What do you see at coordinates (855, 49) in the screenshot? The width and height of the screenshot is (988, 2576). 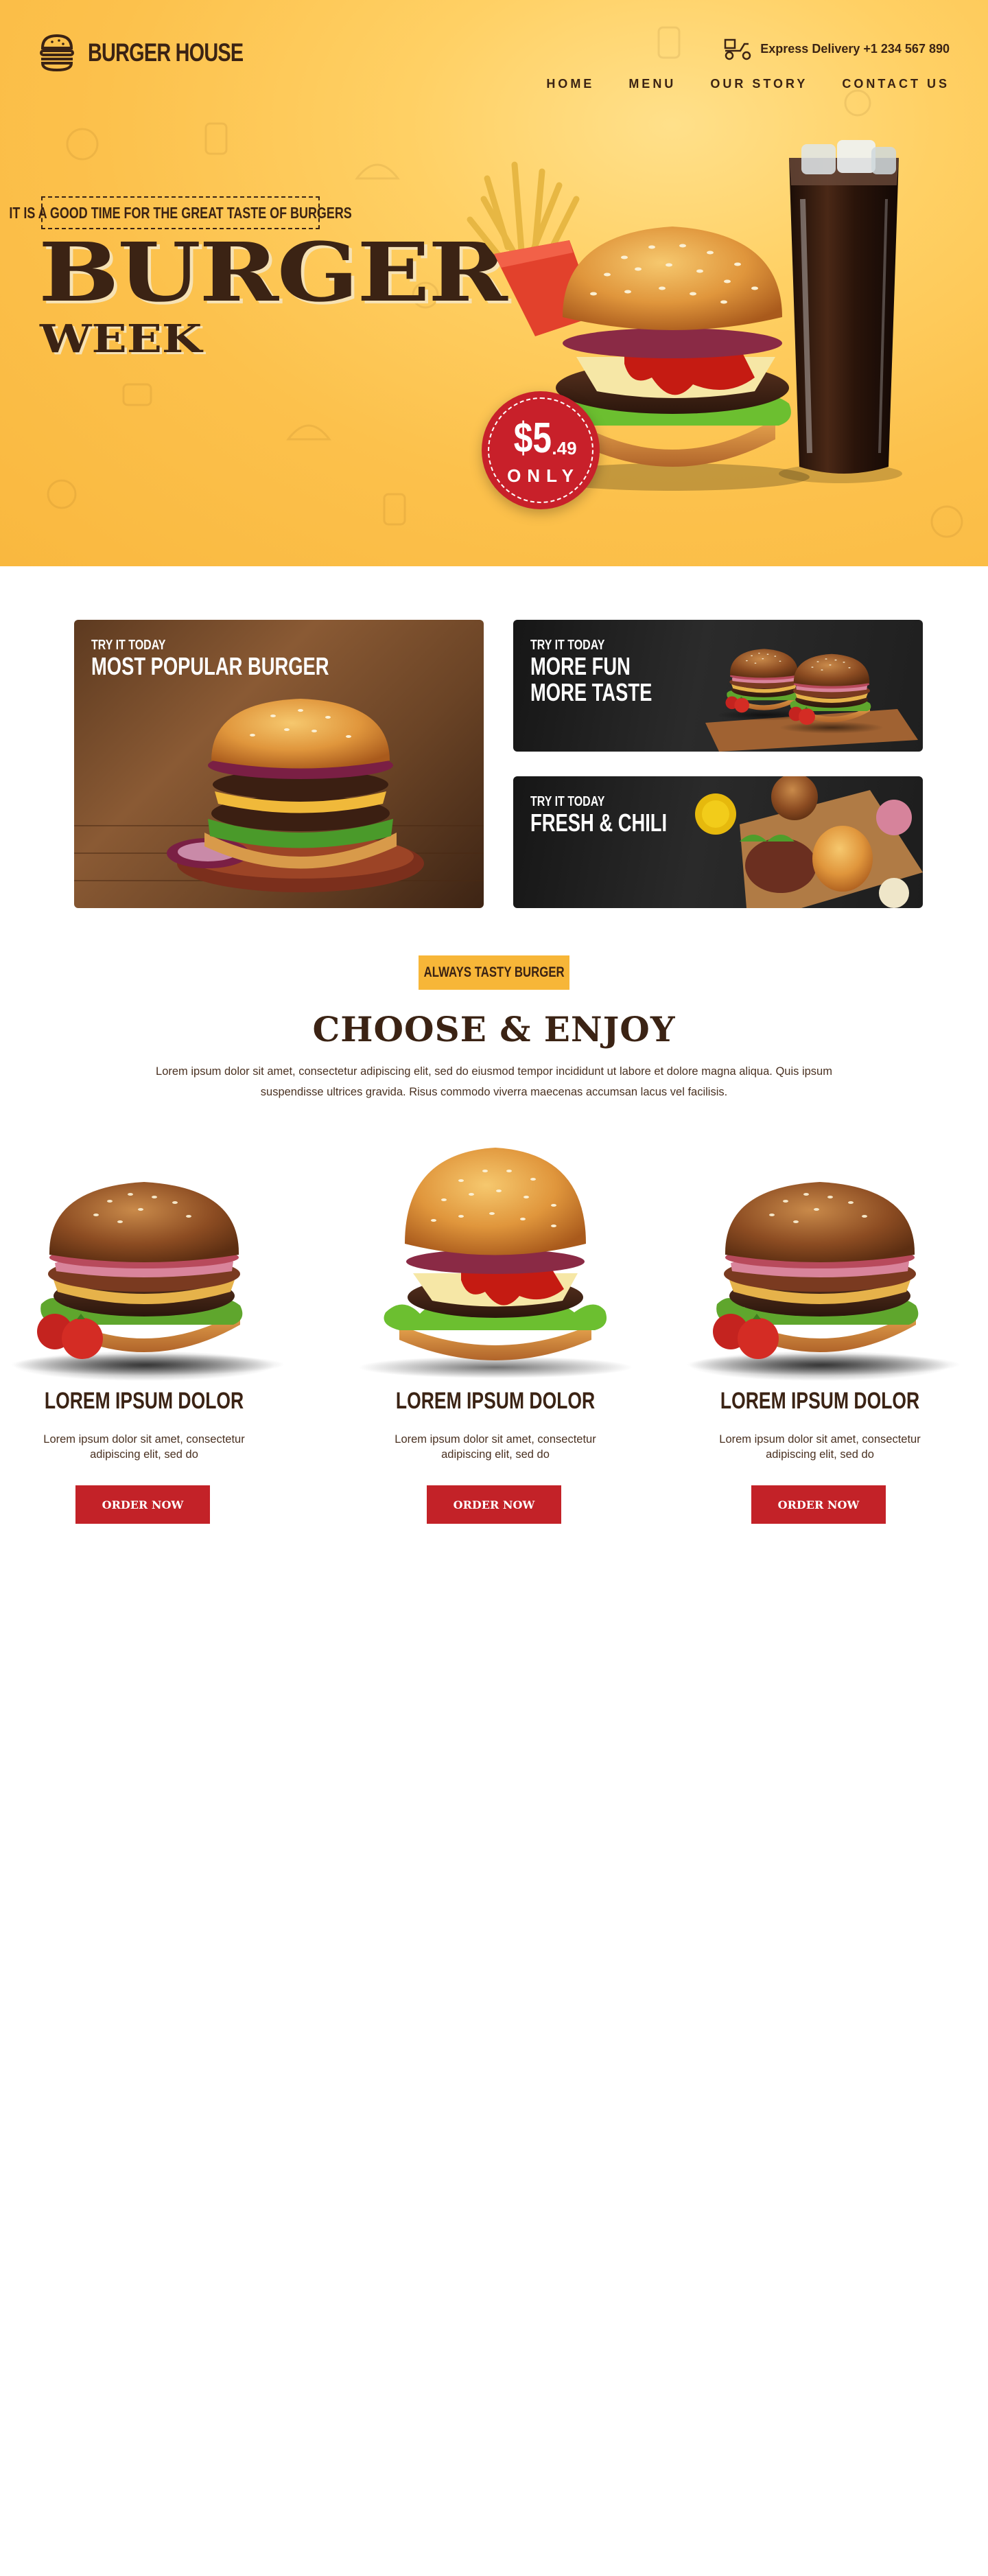 I see `delivery-phone: Express Delivery +1 234 567 890` at bounding box center [855, 49].